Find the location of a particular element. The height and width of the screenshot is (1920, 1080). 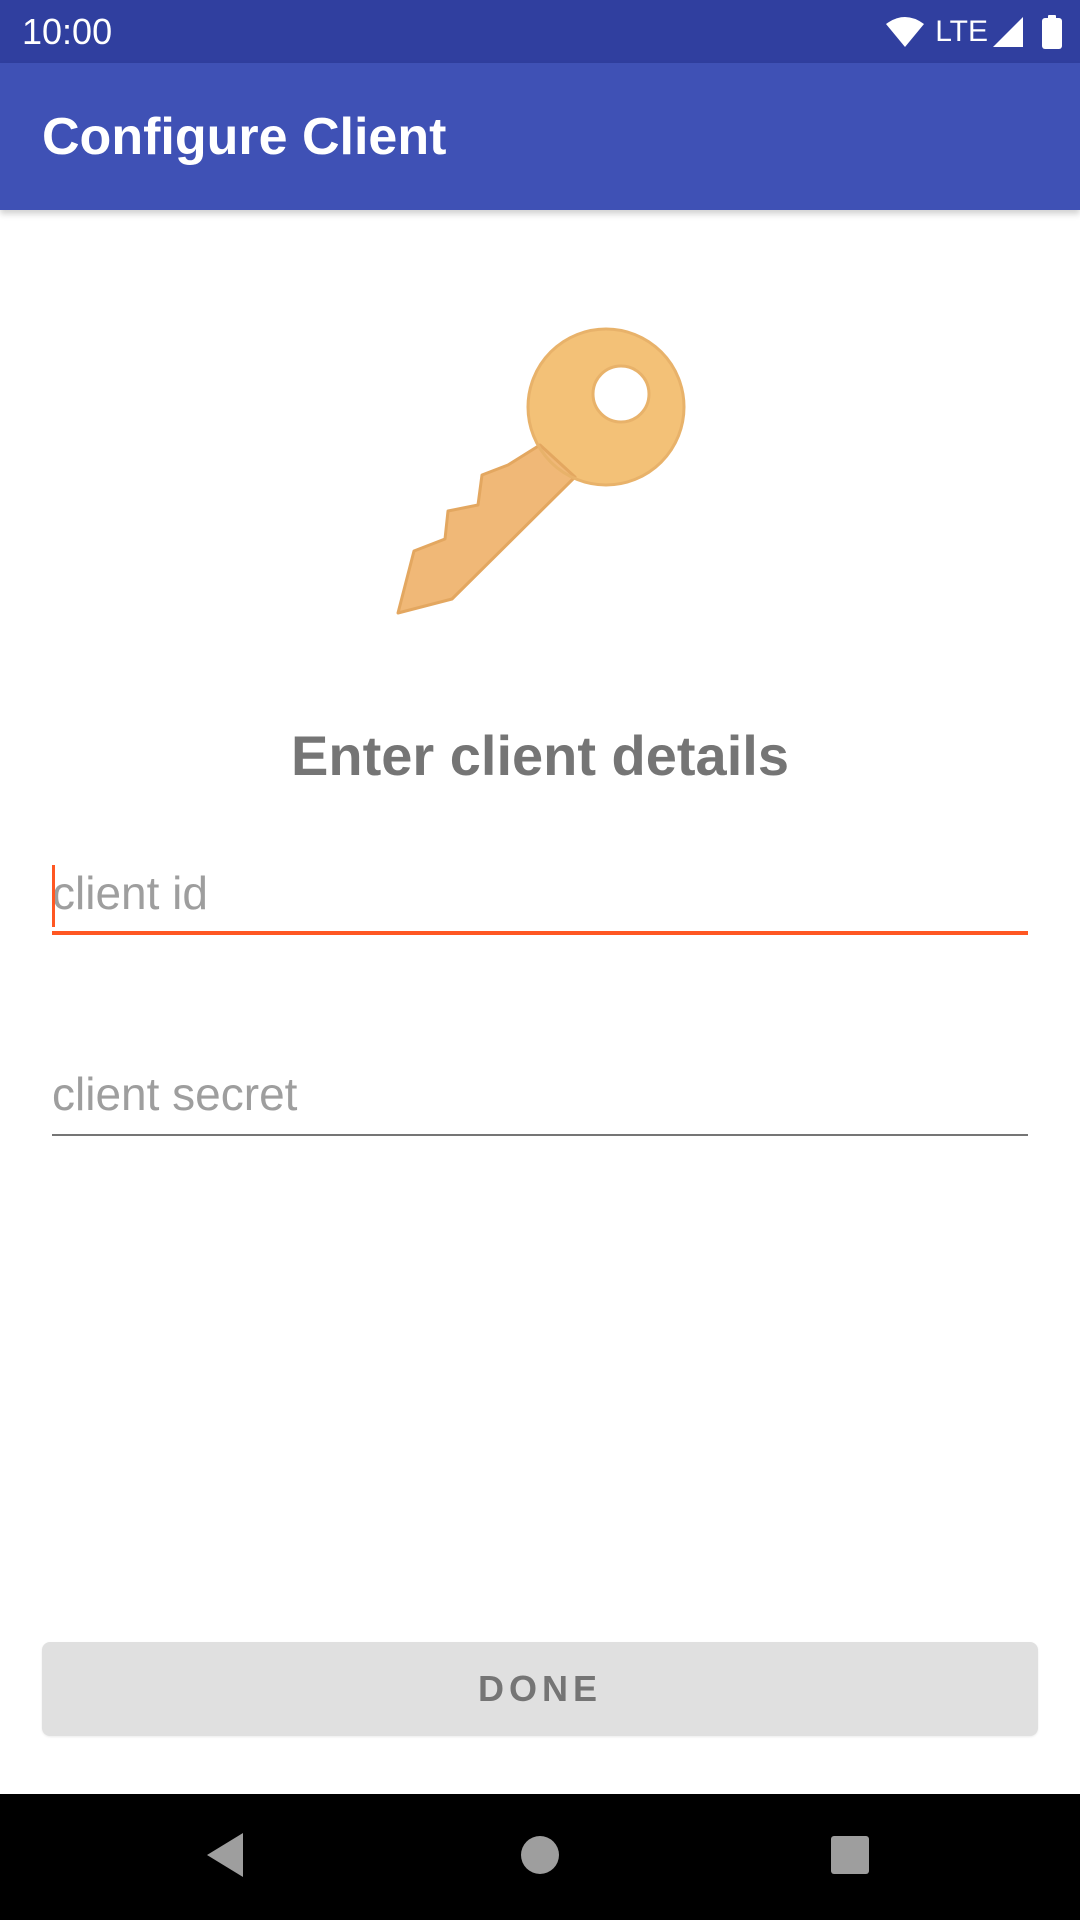

status-bar: 10:00 LTE is located at coordinates (540, 31).